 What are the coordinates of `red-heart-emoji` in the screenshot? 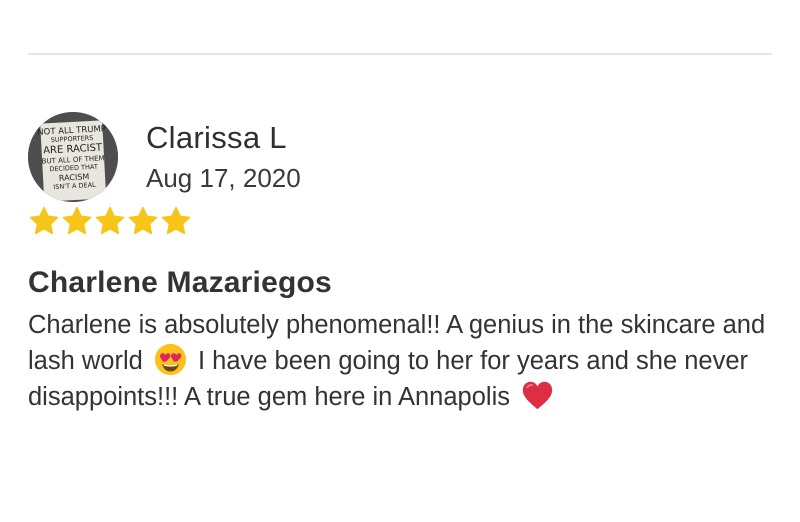 It's located at (537, 395).